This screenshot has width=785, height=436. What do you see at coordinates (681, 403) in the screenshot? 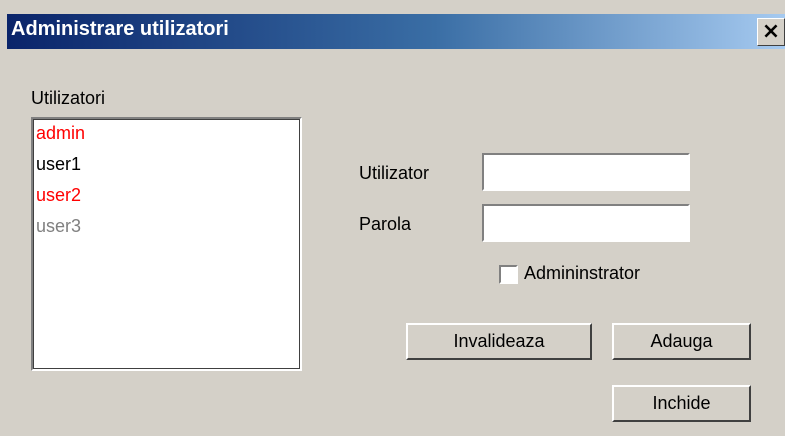
I see `close-button: Inchide` at bounding box center [681, 403].